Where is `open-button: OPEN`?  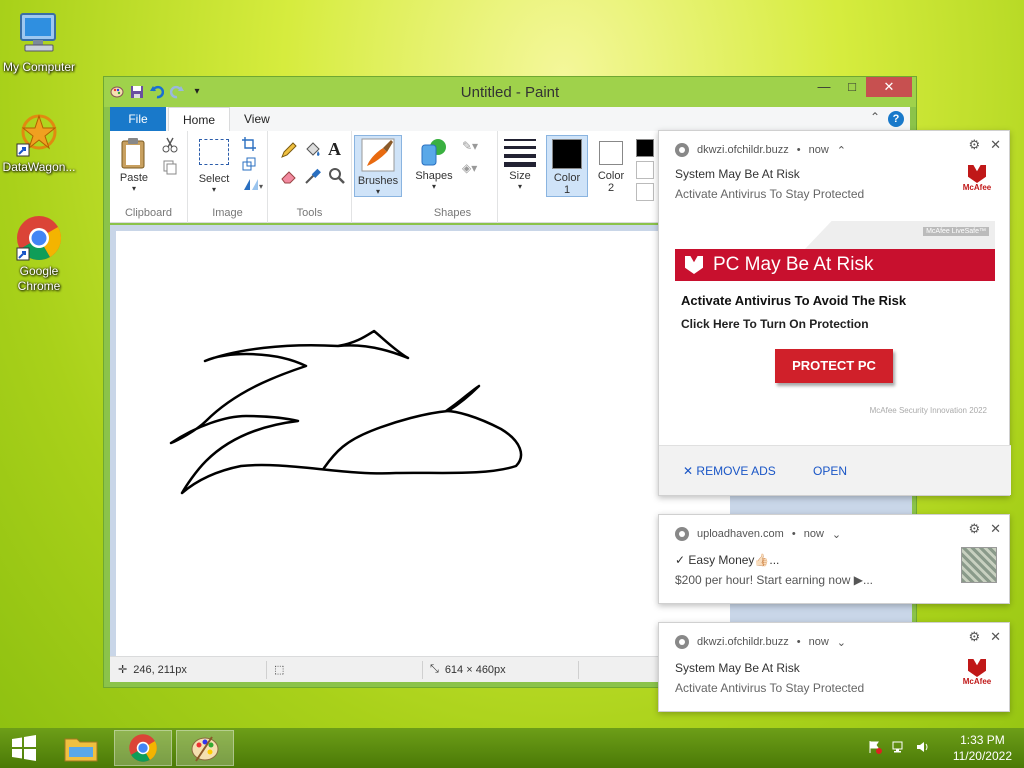
open-button: OPEN is located at coordinates (830, 471).